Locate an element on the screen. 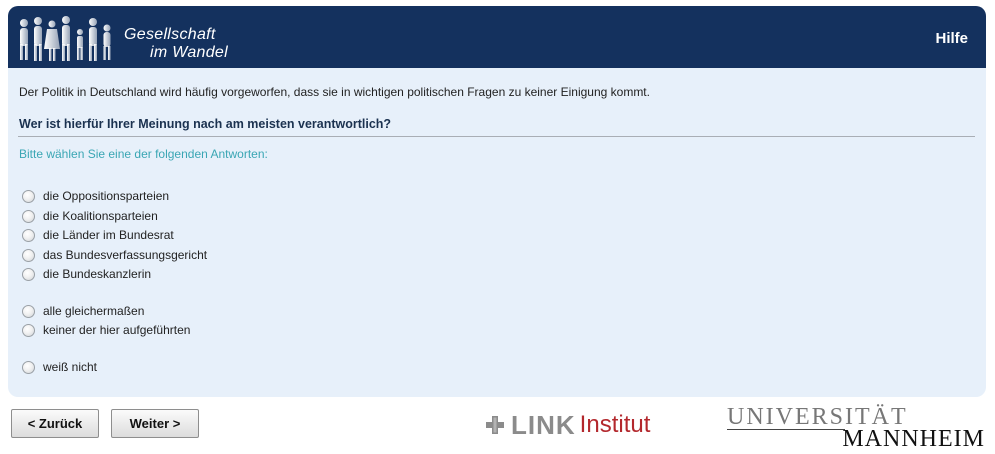  option-keiner: keiner der hier aufgeführten is located at coordinates (106, 330).